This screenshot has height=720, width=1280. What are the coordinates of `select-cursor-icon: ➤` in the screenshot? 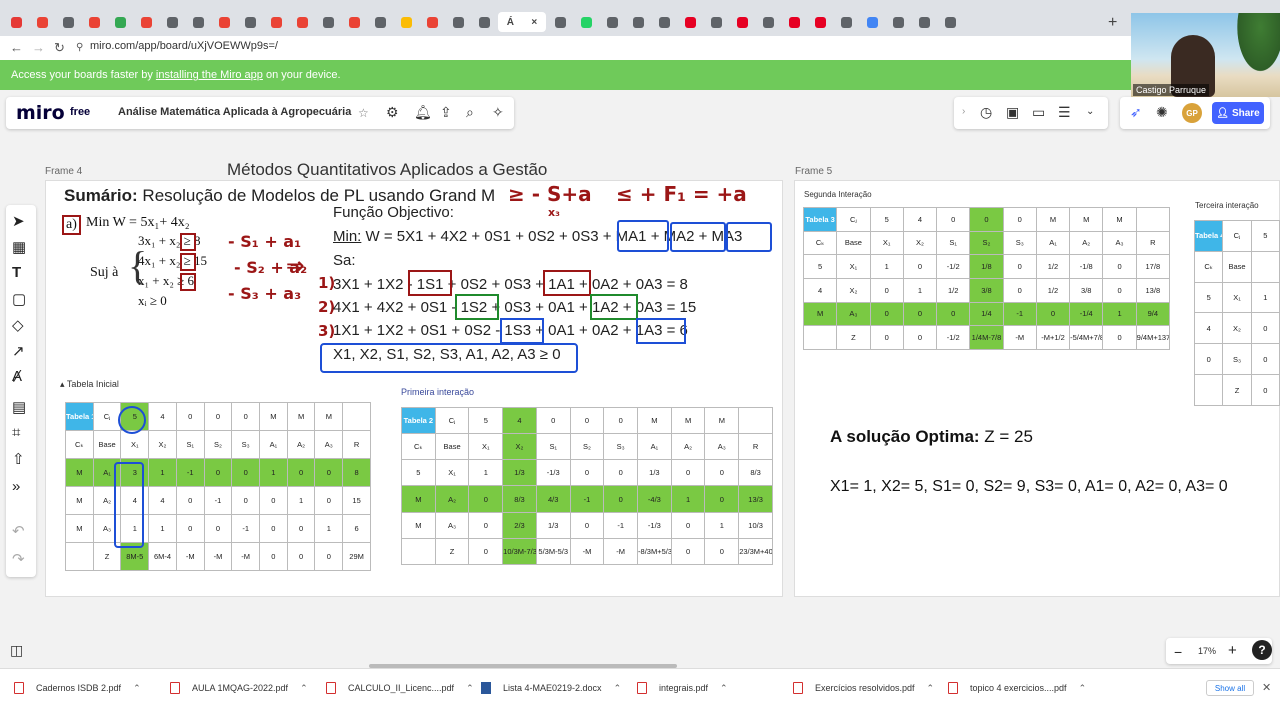 It's located at (18, 221).